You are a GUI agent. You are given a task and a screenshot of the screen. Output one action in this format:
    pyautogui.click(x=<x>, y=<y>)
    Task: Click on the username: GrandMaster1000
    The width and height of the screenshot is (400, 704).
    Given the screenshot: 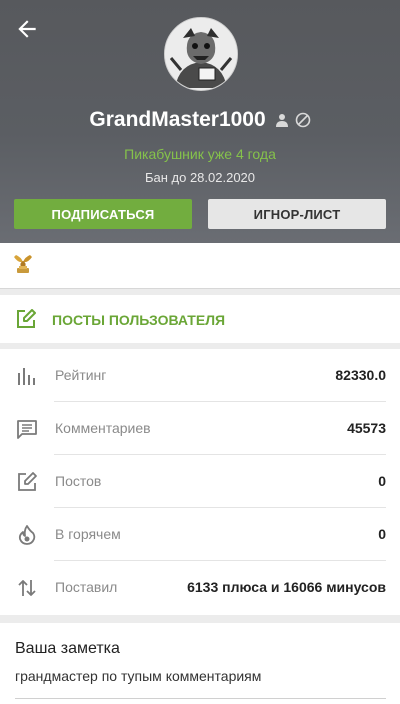 What is the action you would take?
    pyautogui.click(x=177, y=119)
    